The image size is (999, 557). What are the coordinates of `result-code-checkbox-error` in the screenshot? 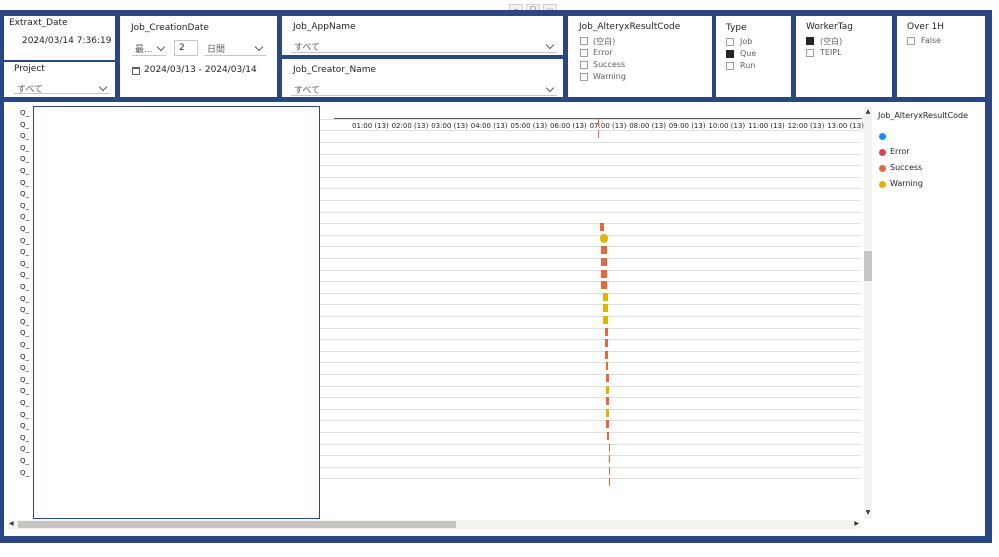 It's located at (584, 53).